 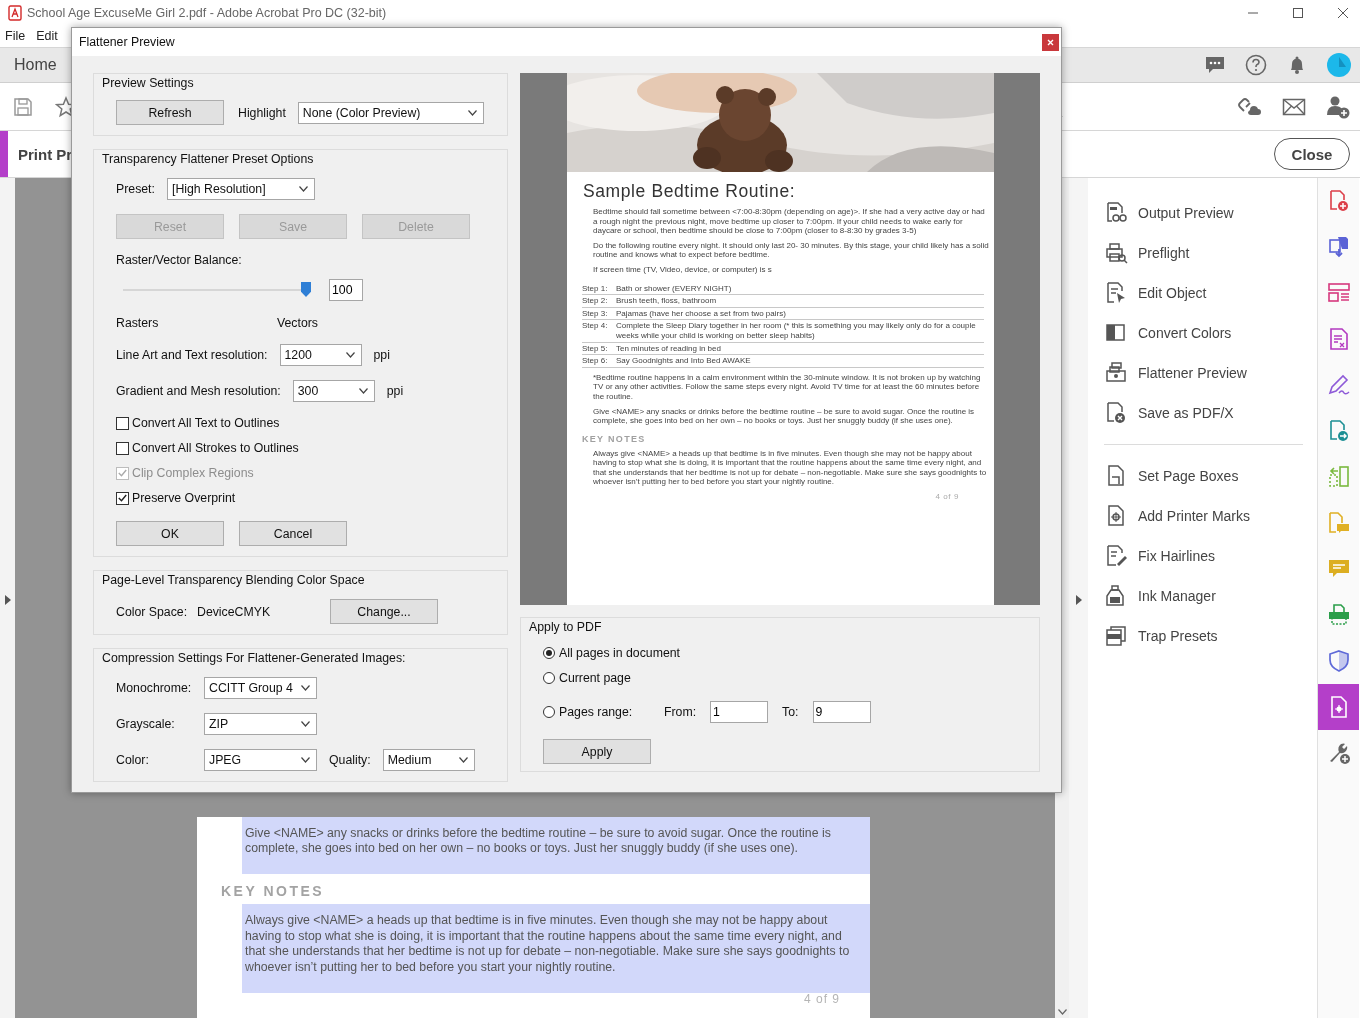 I want to click on mail-icon, so click(x=1294, y=106).